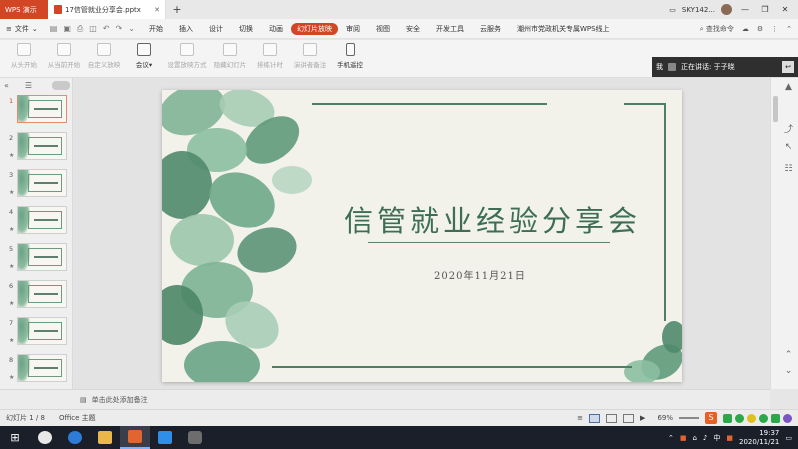 This screenshot has width=798, height=449. What do you see at coordinates (93, 29) in the screenshot?
I see `preview-icon: ◫` at bounding box center [93, 29].